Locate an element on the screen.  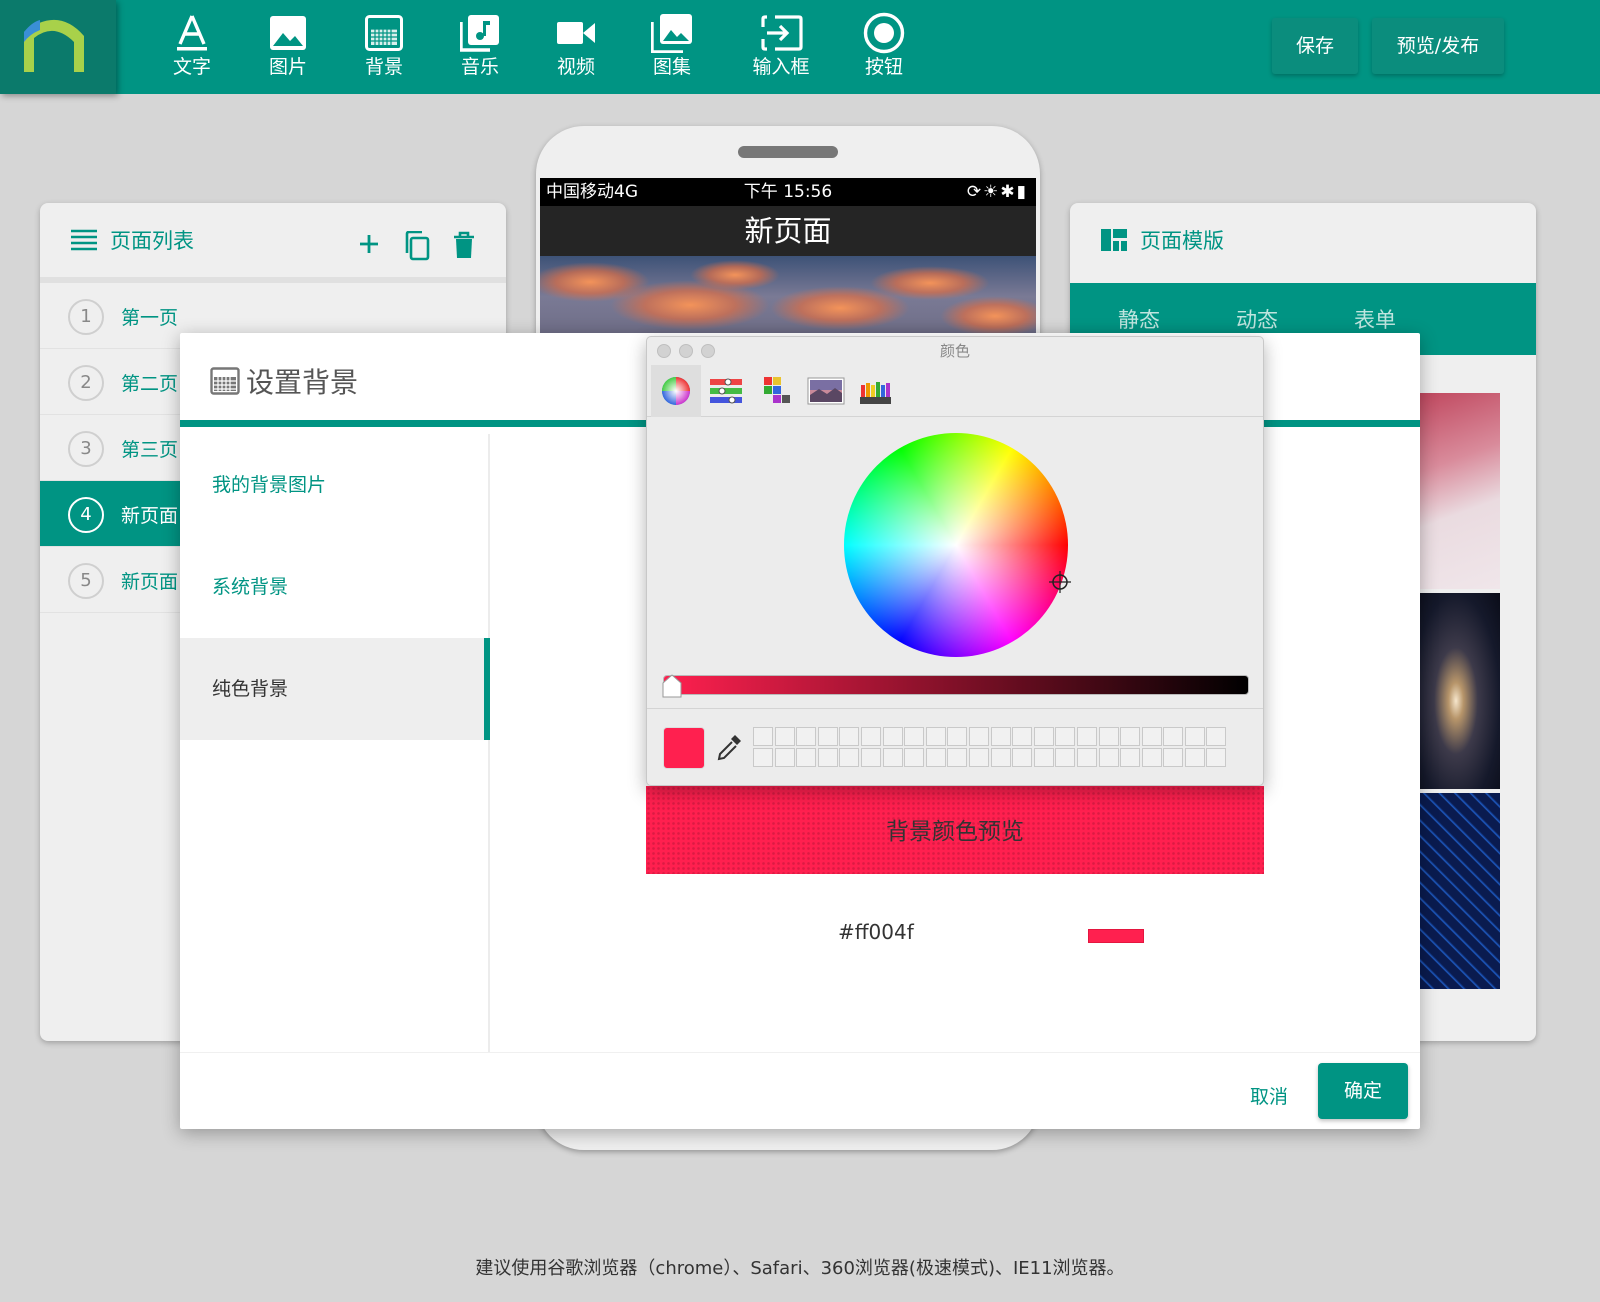
save-button: 保存 is located at coordinates (1315, 46).